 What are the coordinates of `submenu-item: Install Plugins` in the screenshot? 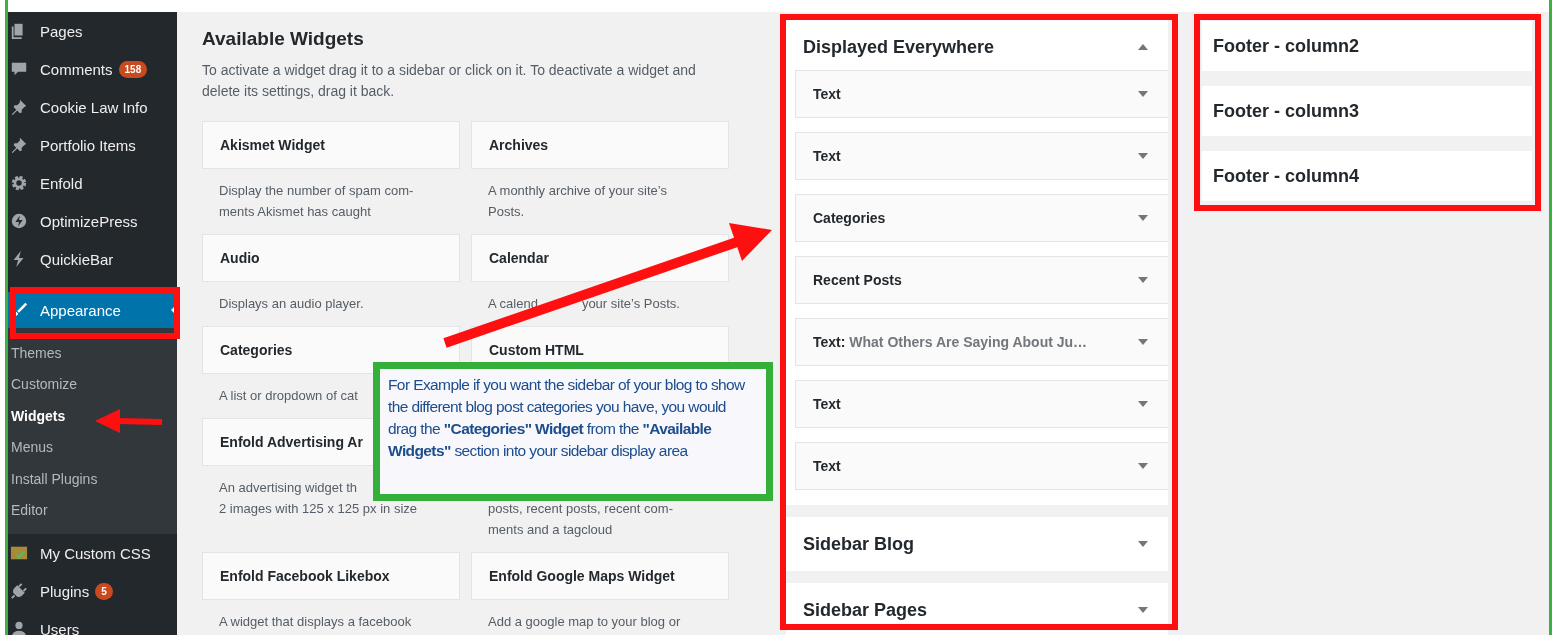 It's located at (92, 479).